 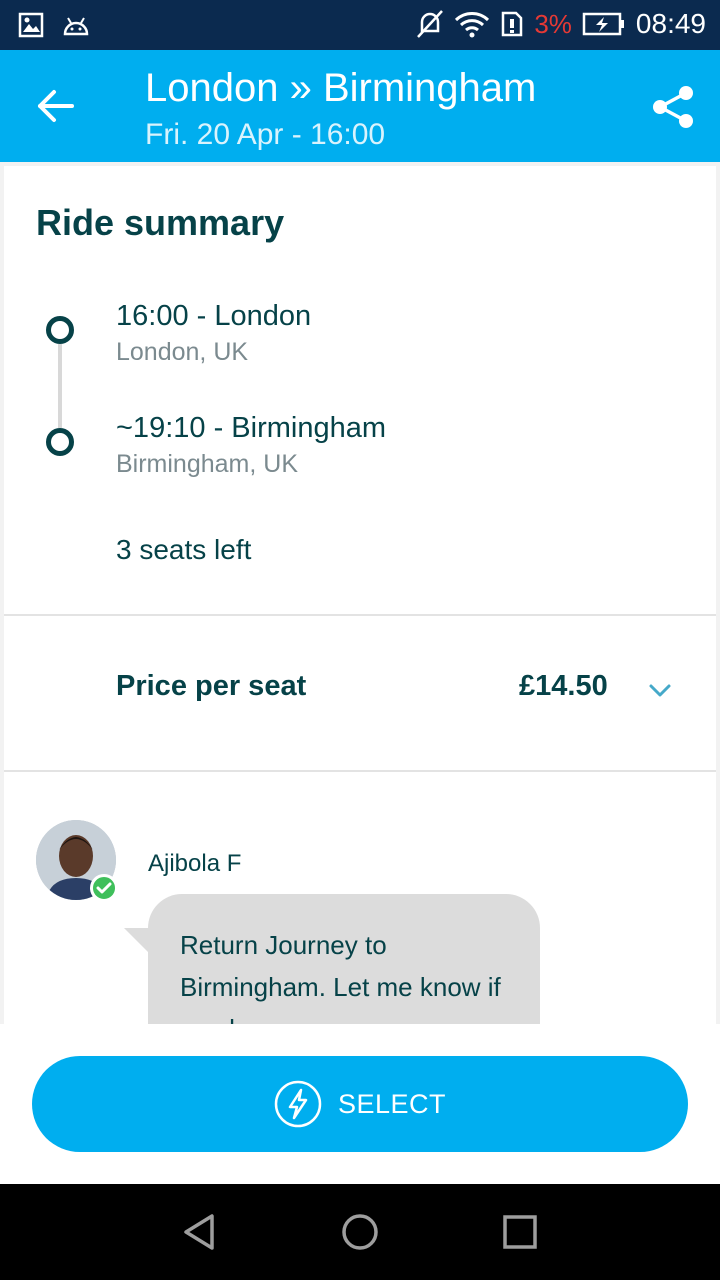 I want to click on battery-charging-icon, so click(x=603, y=24).